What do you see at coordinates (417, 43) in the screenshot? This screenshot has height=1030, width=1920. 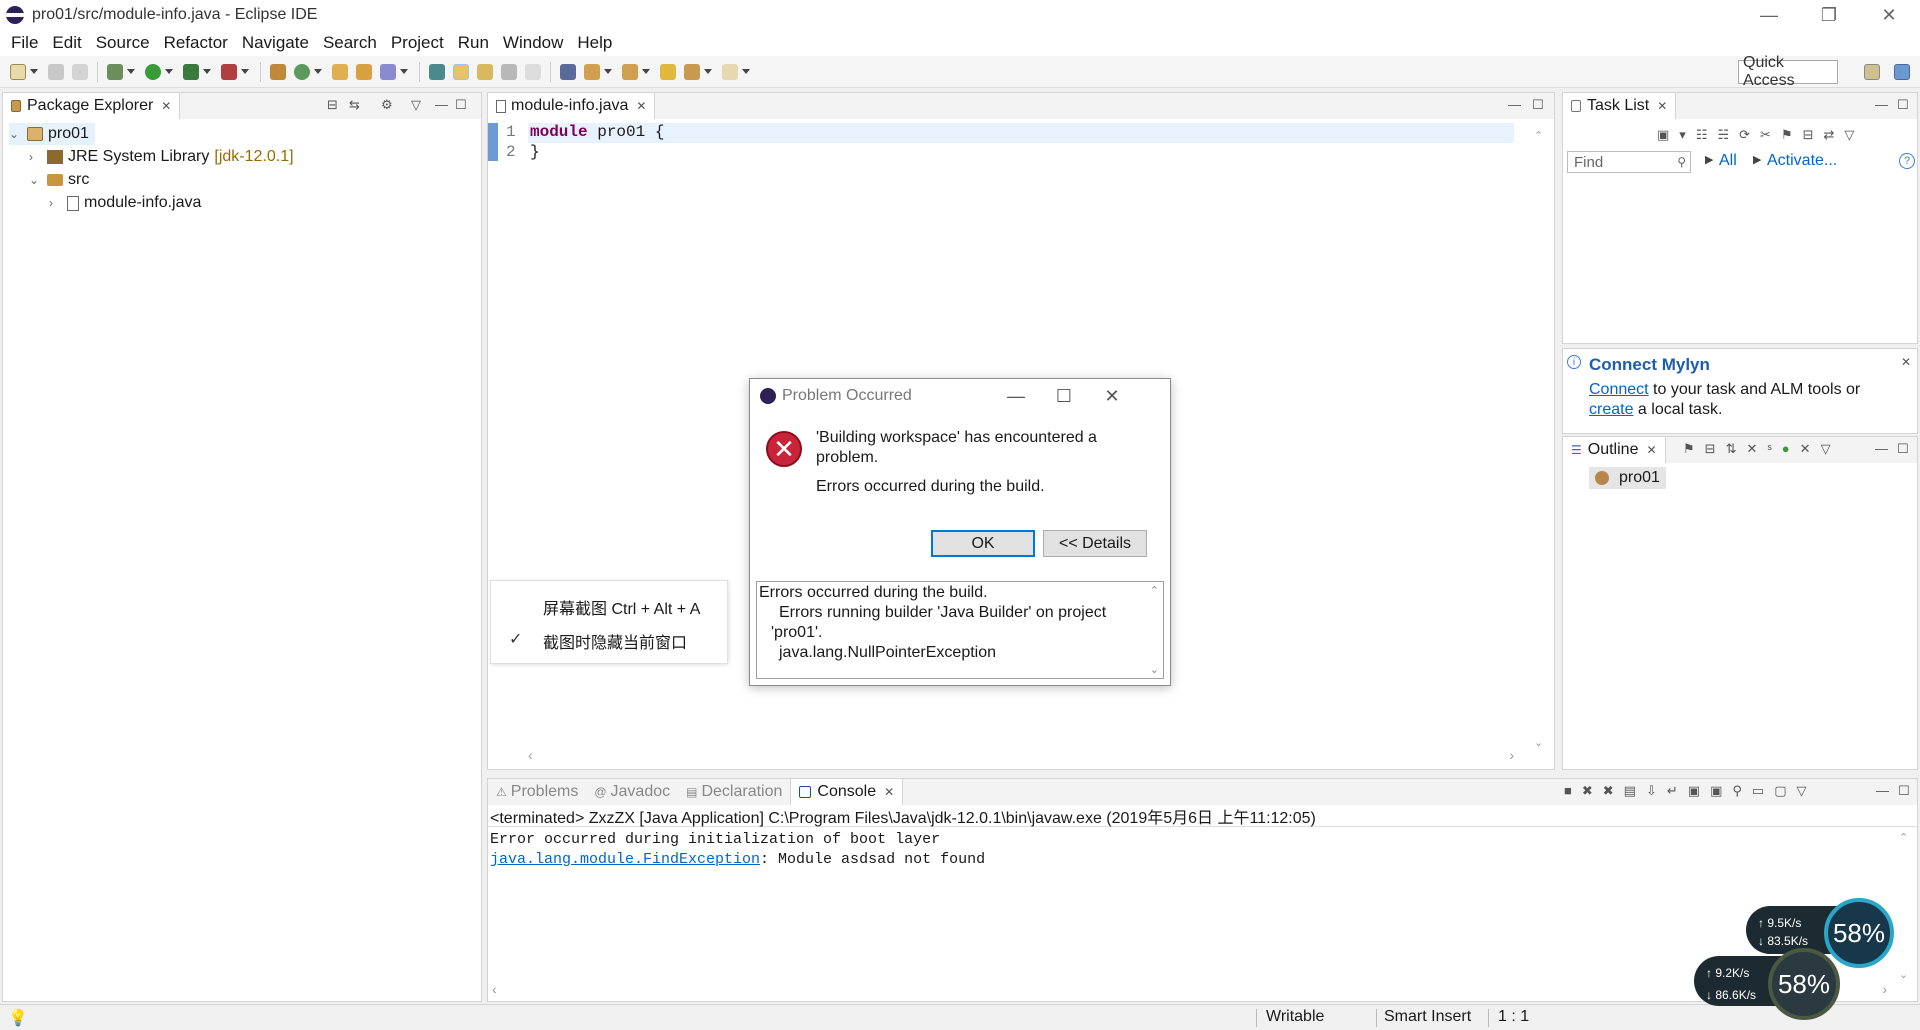 I see `menu-project: Project` at bounding box center [417, 43].